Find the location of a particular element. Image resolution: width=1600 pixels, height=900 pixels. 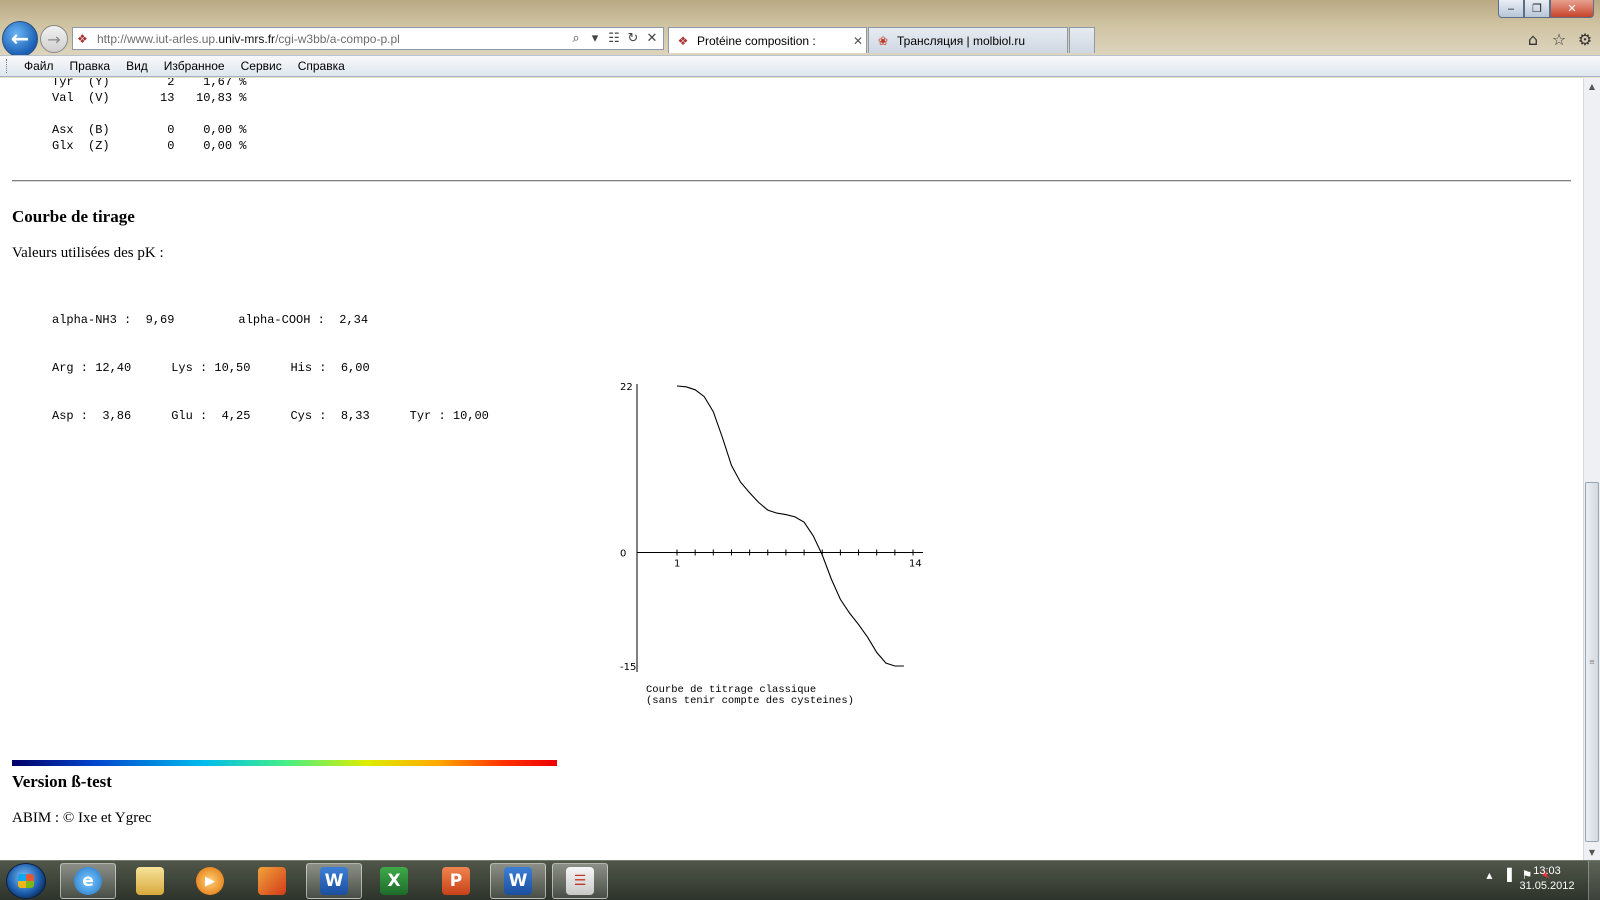

stop-icon: ✕ is located at coordinates (652, 39).